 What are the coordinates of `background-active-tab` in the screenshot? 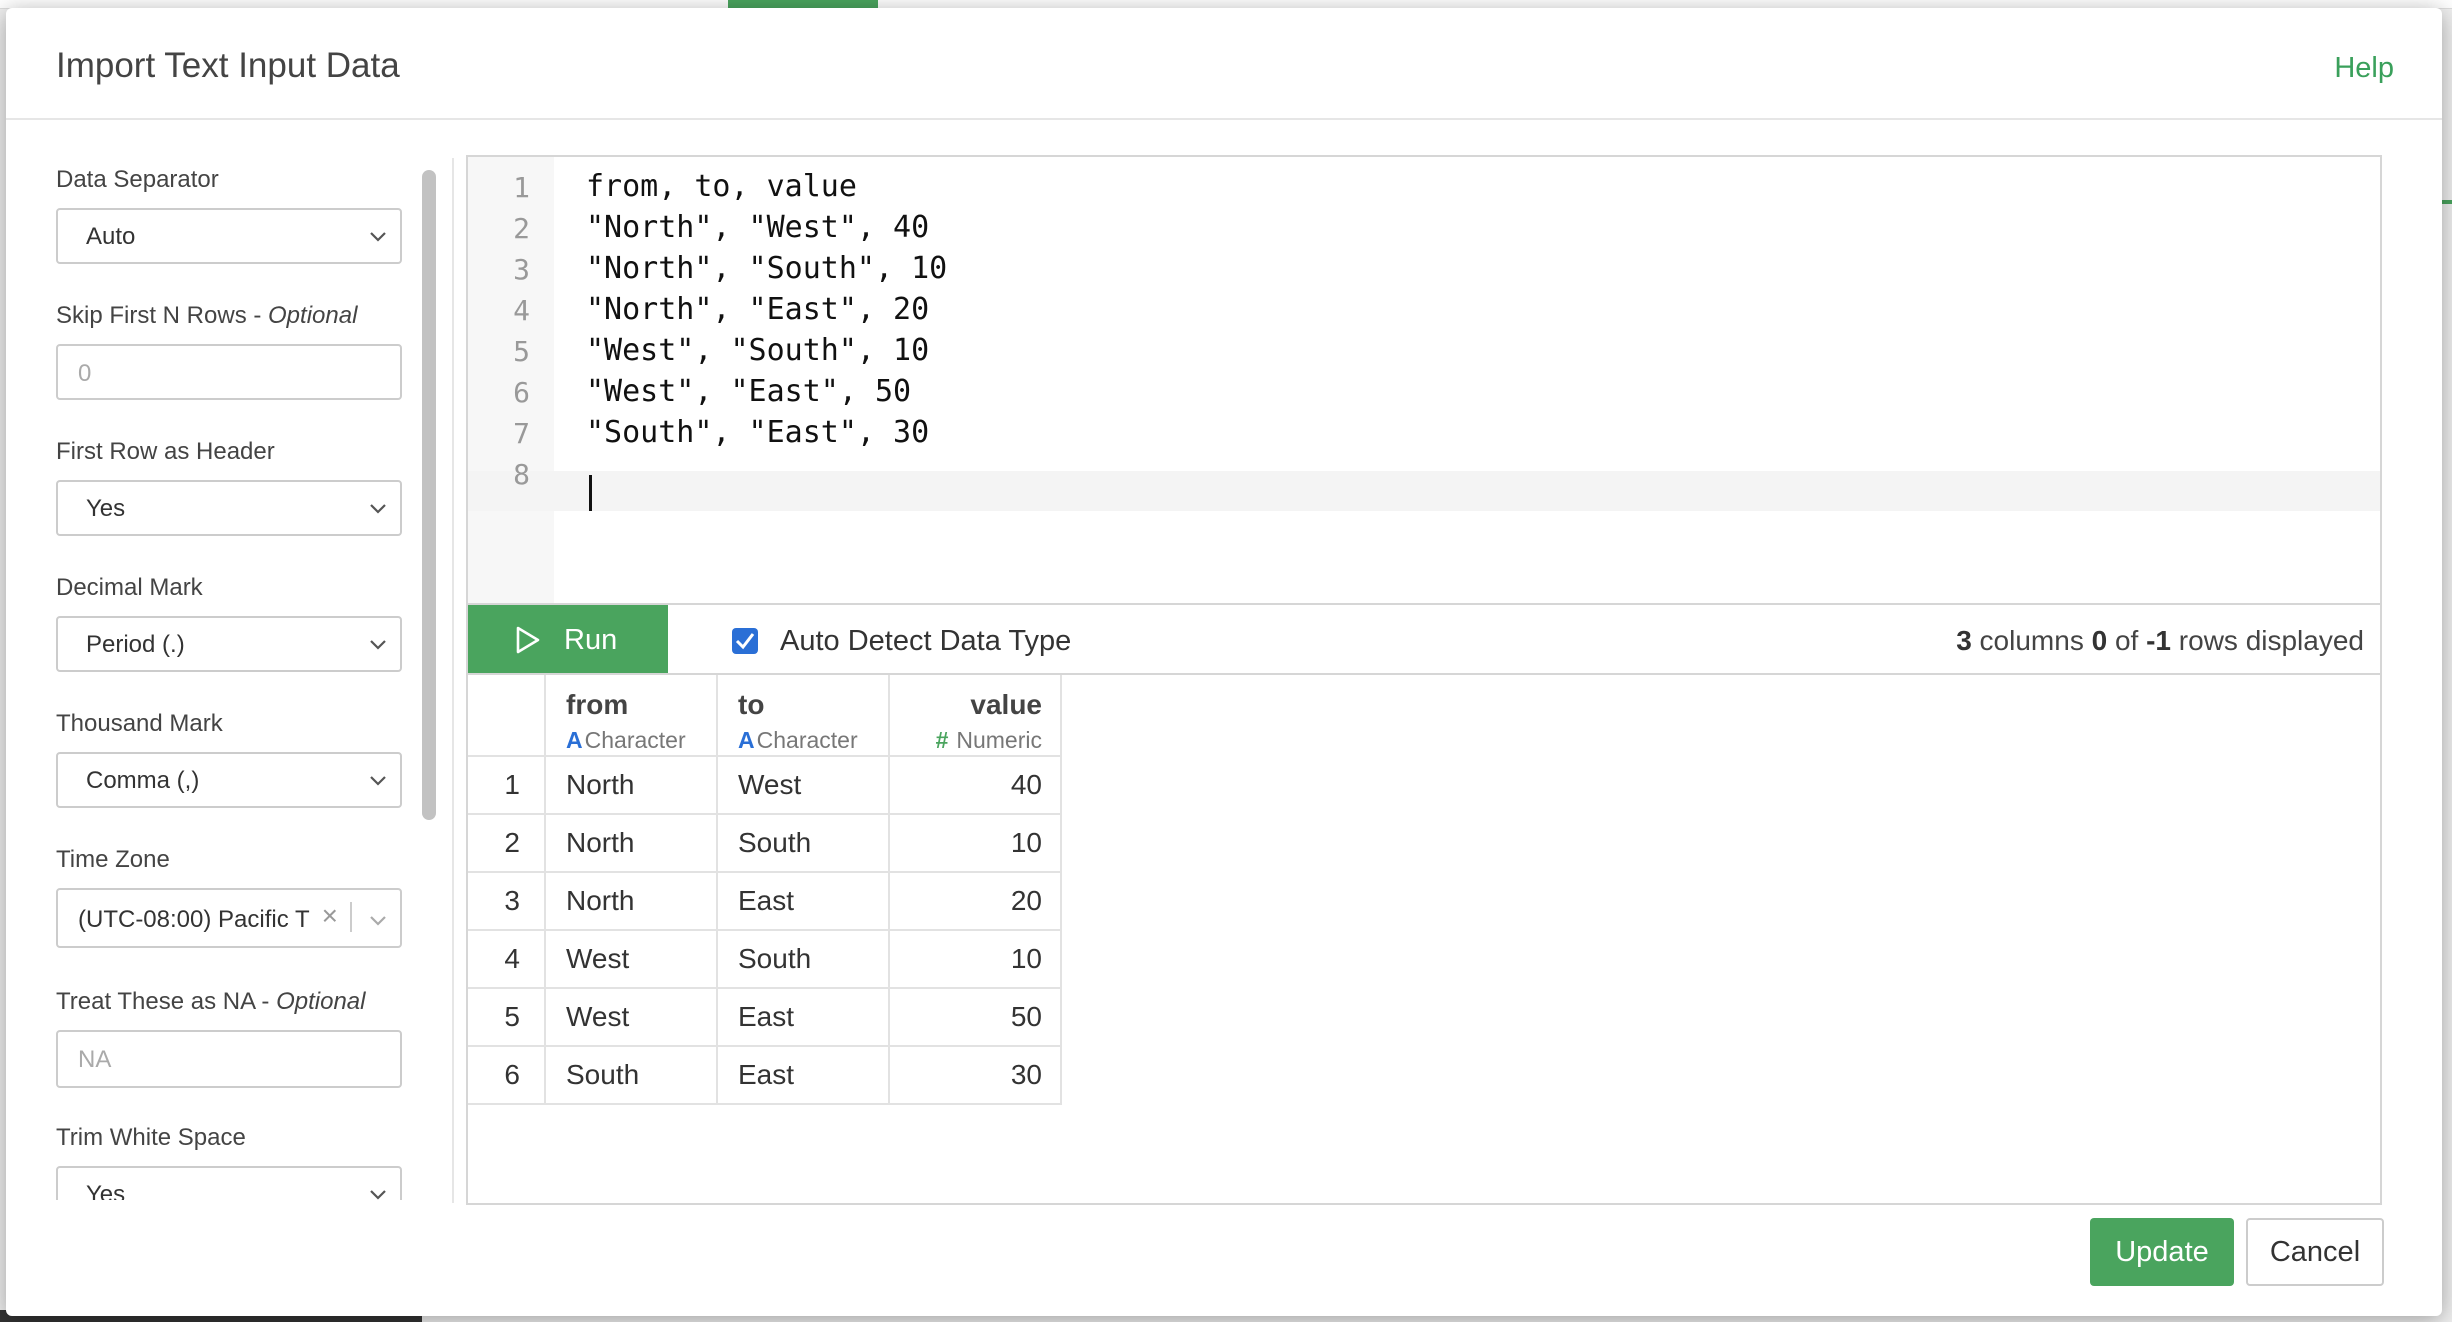 It's located at (803, 4).